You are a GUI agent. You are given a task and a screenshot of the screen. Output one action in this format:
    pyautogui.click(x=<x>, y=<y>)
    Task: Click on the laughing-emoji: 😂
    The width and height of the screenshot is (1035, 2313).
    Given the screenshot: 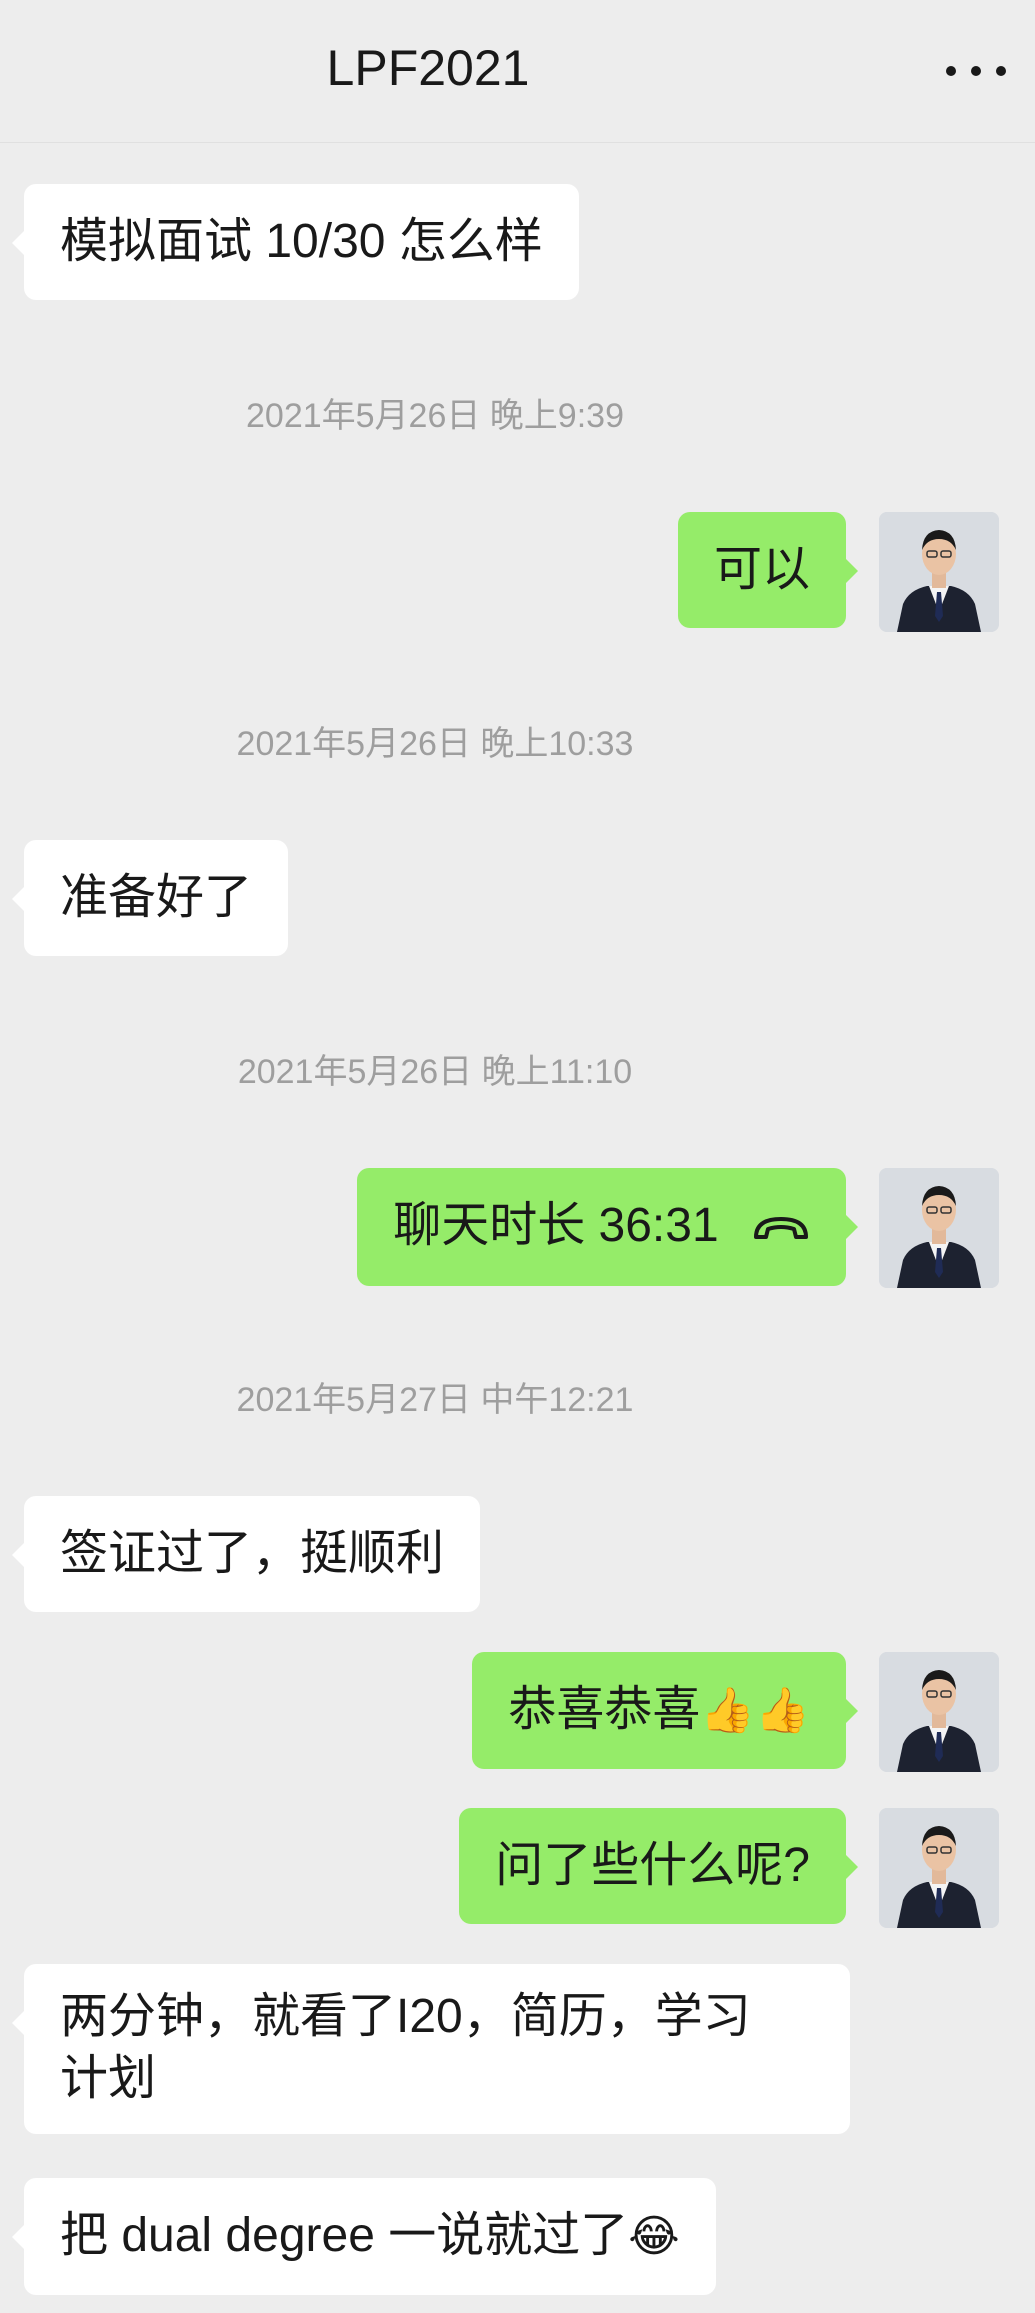 What is the action you would take?
    pyautogui.click(x=654, y=2236)
    